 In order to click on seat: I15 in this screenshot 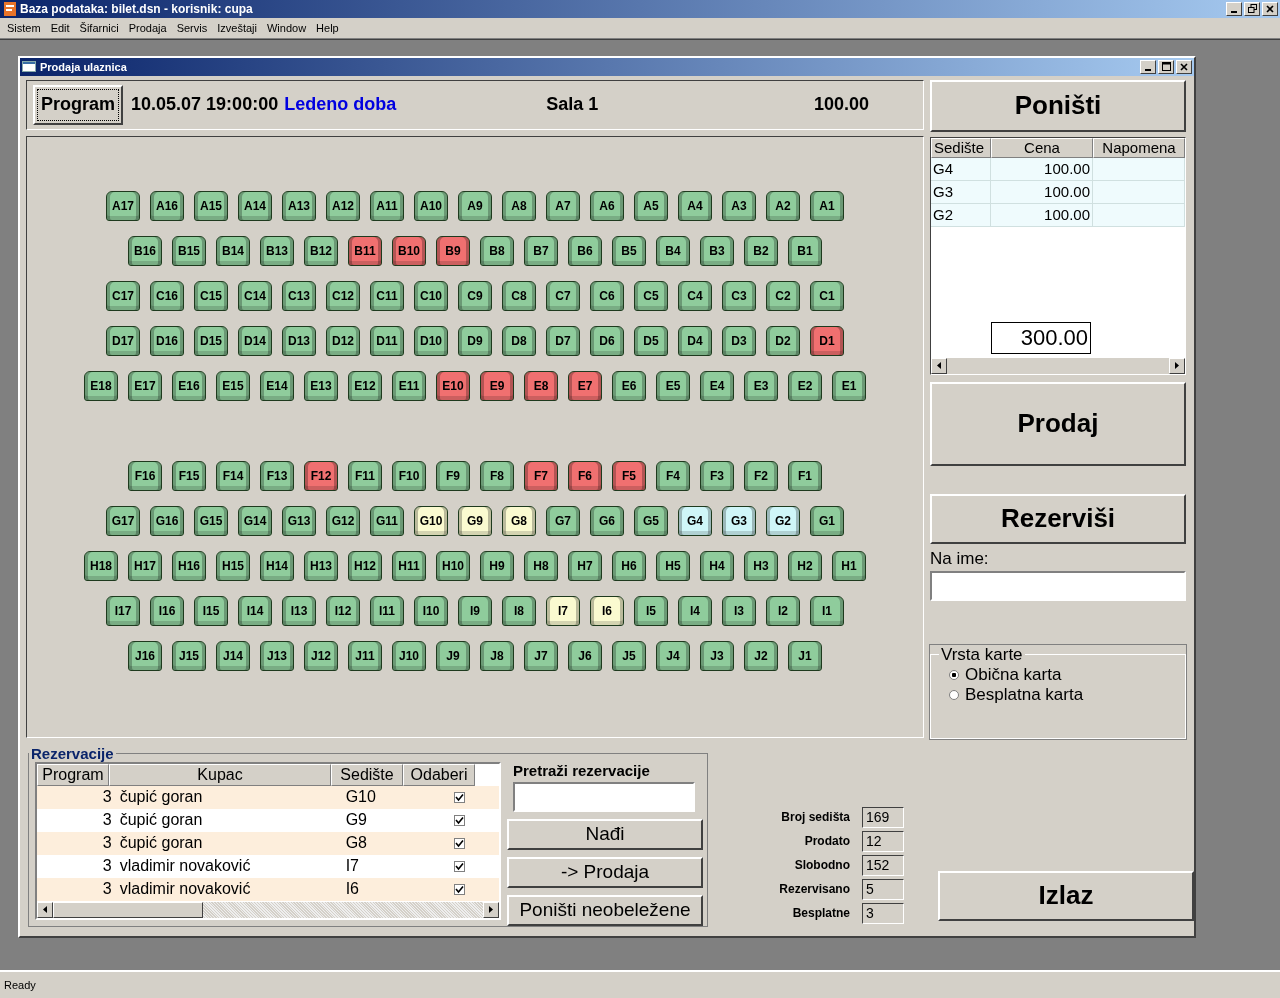, I will do `click(211, 610)`.